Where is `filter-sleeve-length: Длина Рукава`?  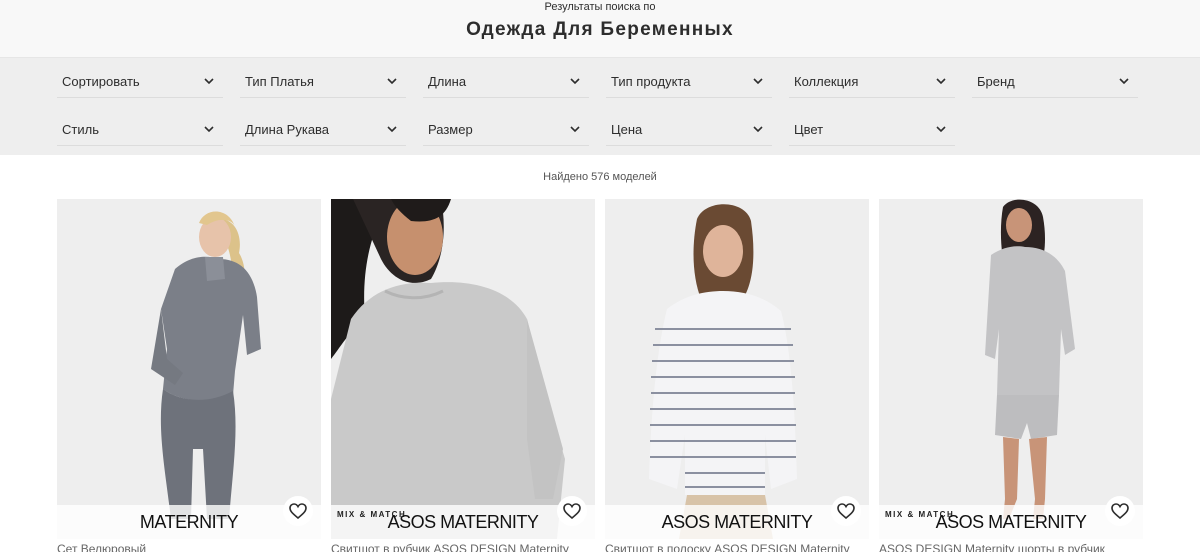 filter-sleeve-length: Длина Рукава is located at coordinates (323, 129).